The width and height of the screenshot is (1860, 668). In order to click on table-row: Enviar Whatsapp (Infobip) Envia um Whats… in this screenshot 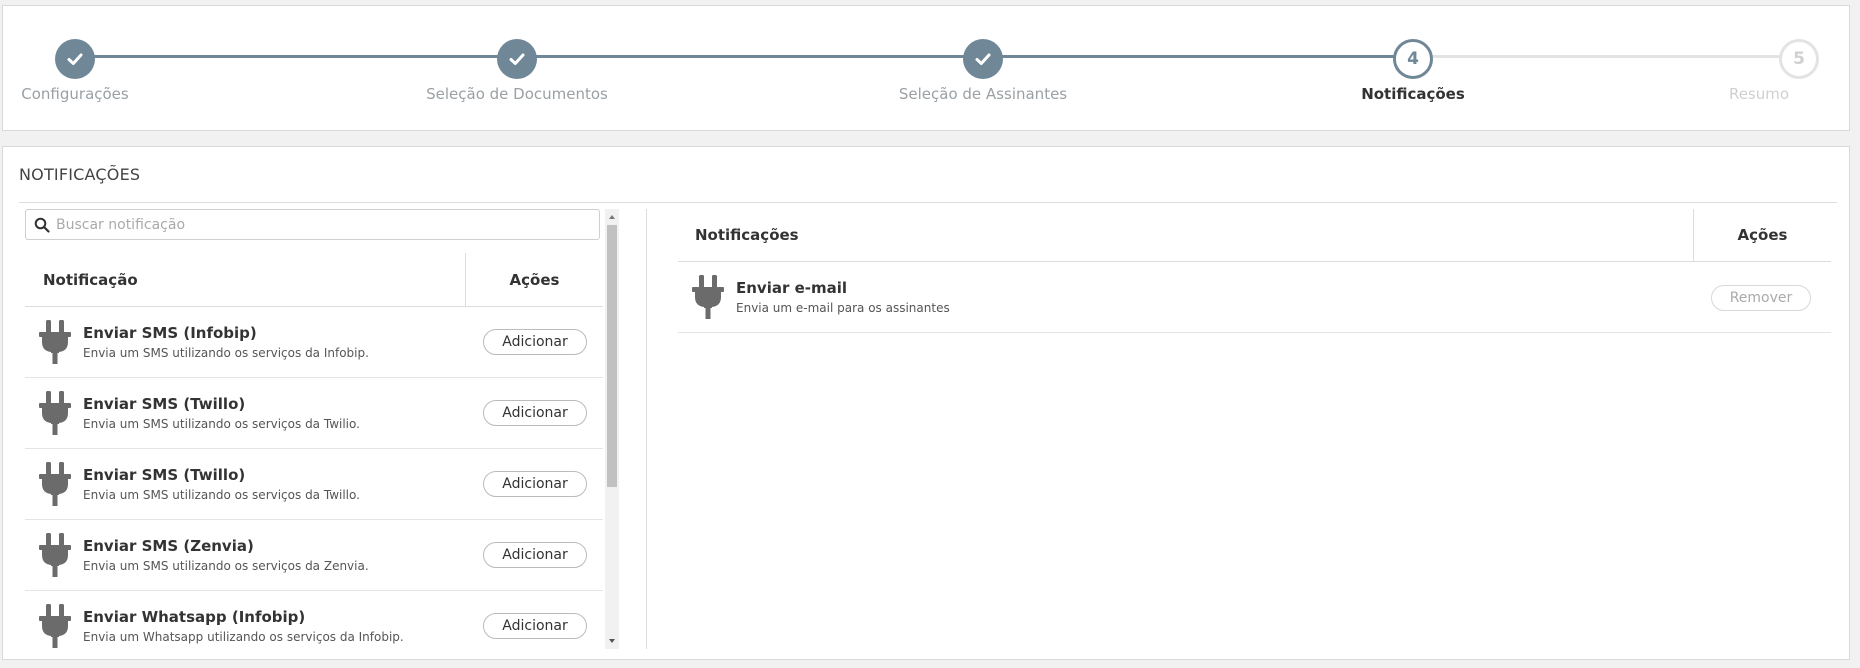, I will do `click(314, 620)`.